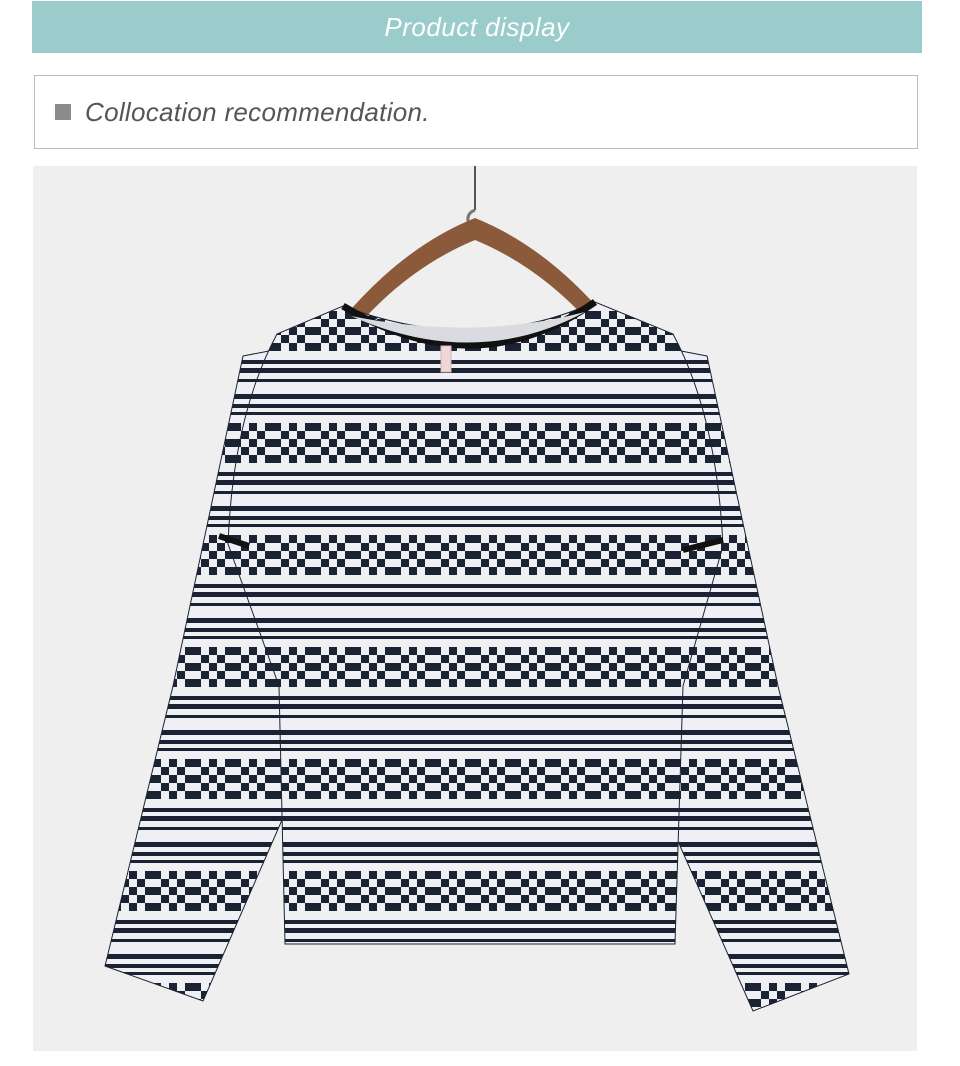  Describe the element at coordinates (63, 112) in the screenshot. I see `square-bullet-icon` at that location.